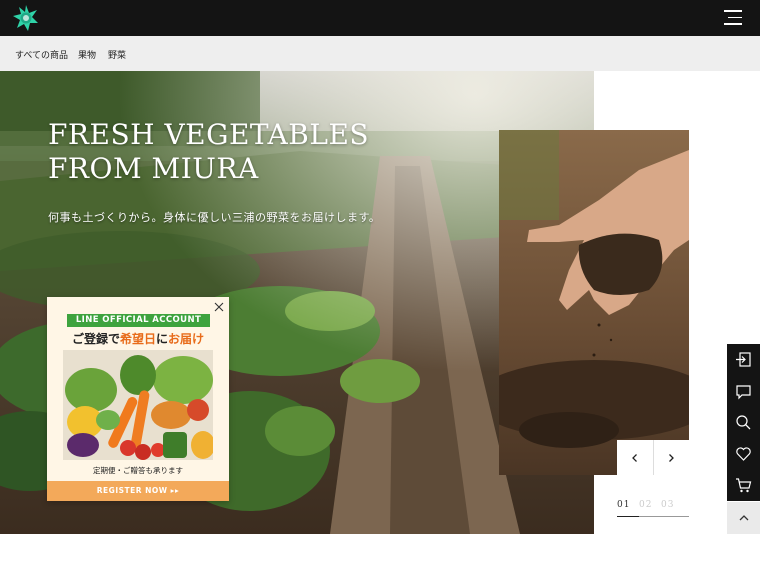 This screenshot has height=570, width=760. I want to click on chevron-right-icon, so click(672, 457).